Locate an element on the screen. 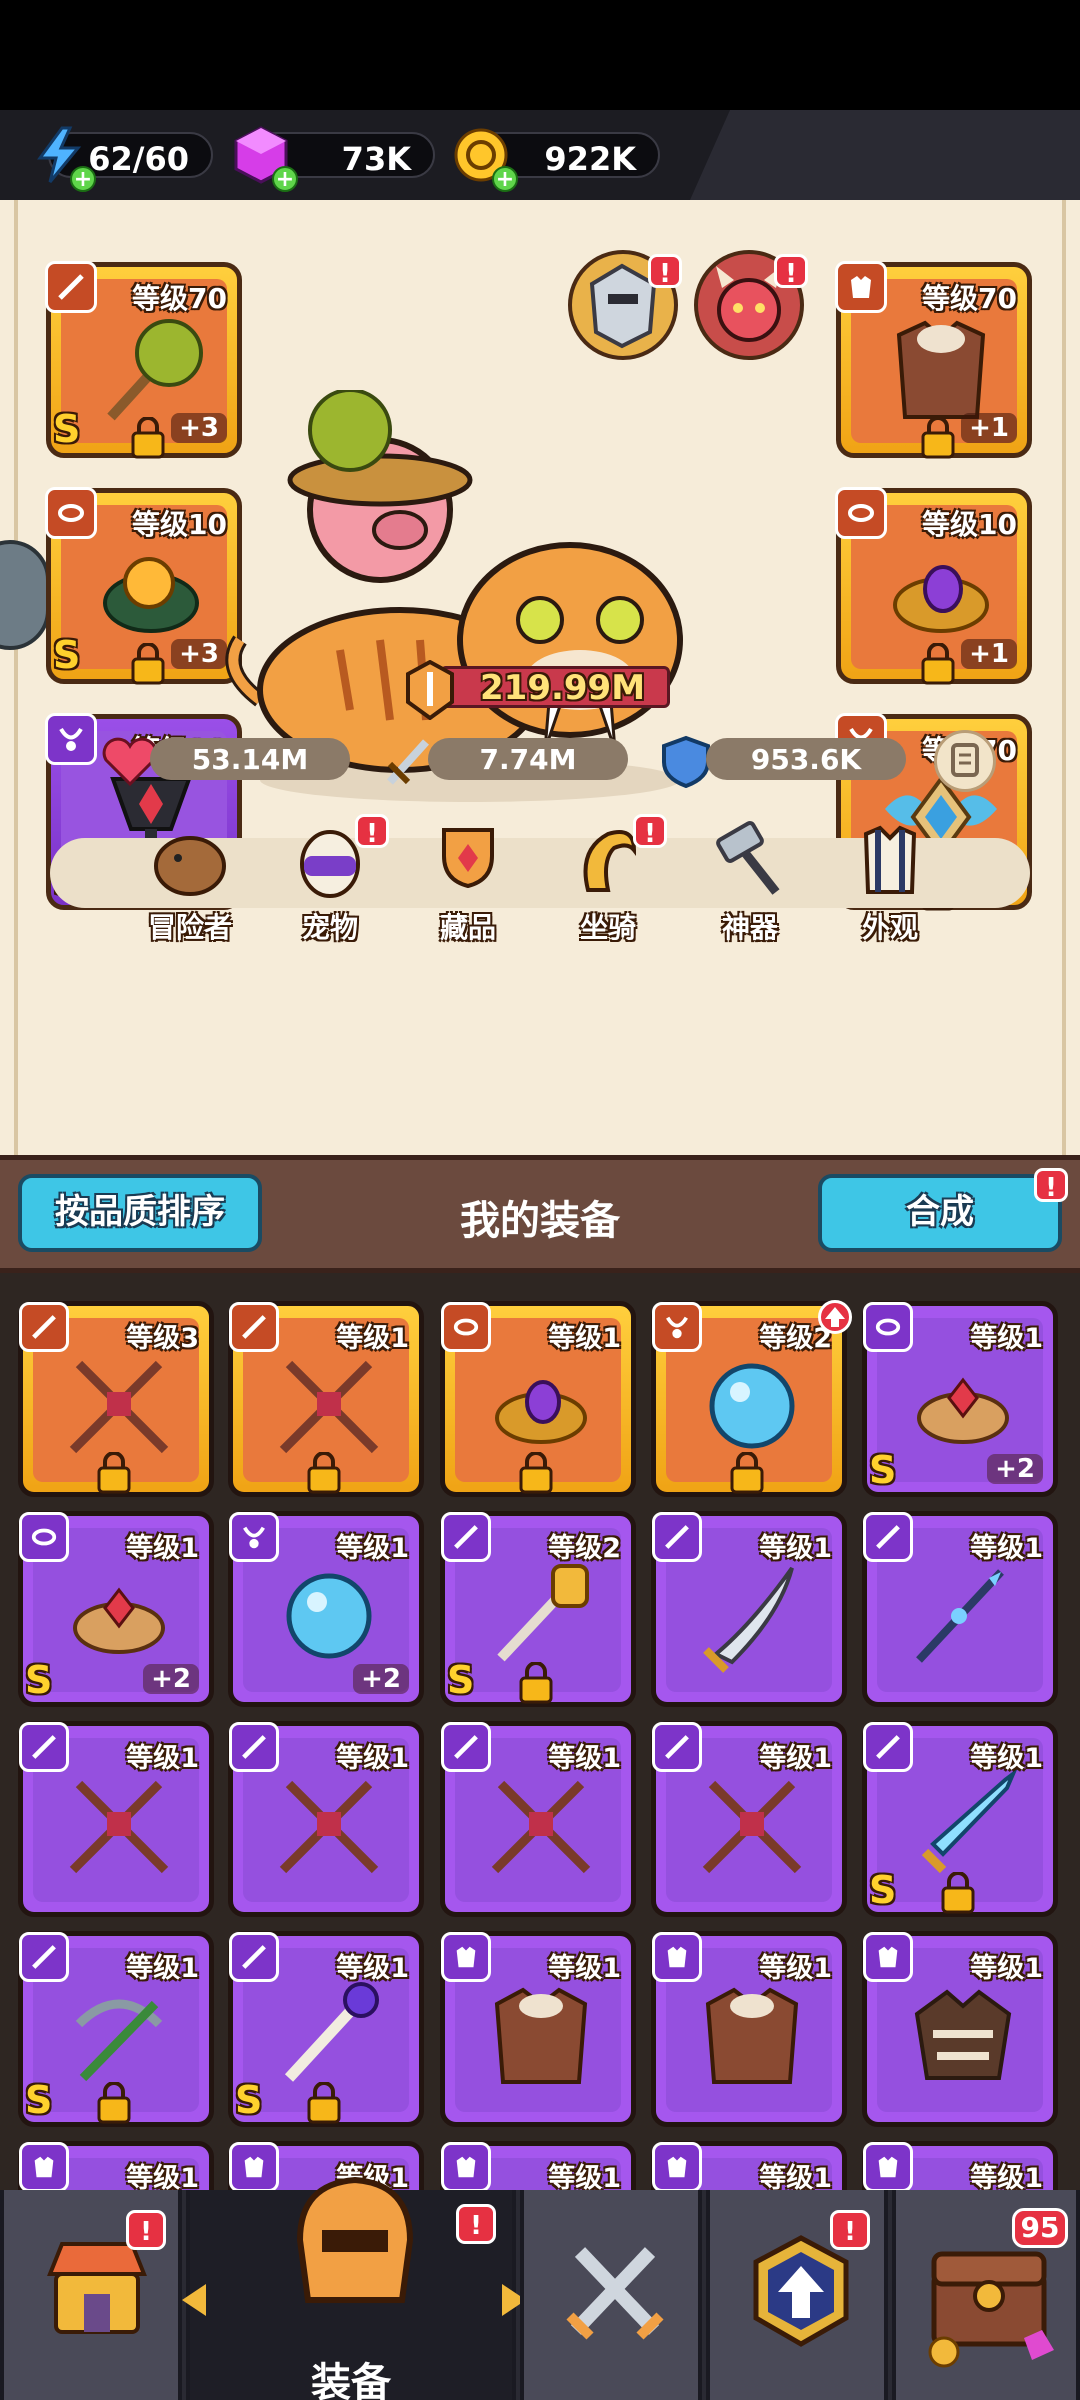  crossed-swords-icon is located at coordinates (615, 2293).